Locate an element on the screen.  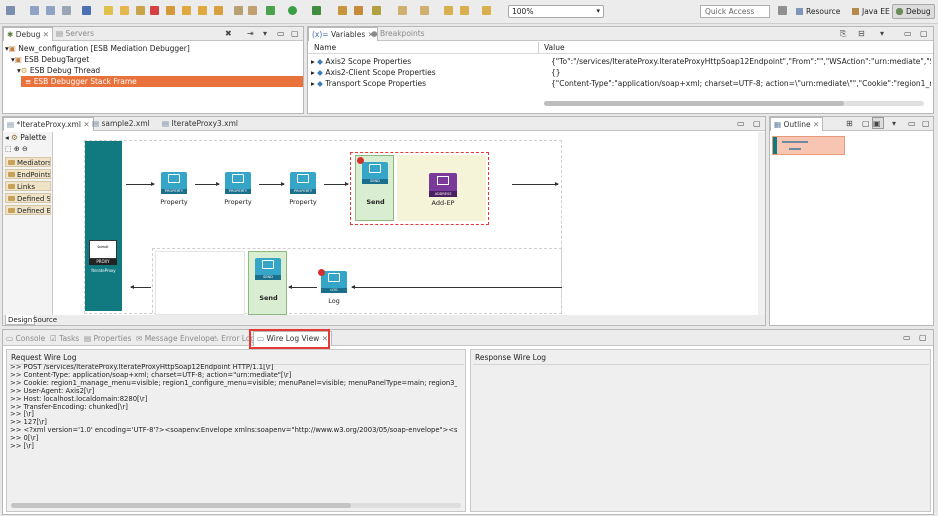
outline-selected-icon: ▣ is located at coordinates (878, 123).